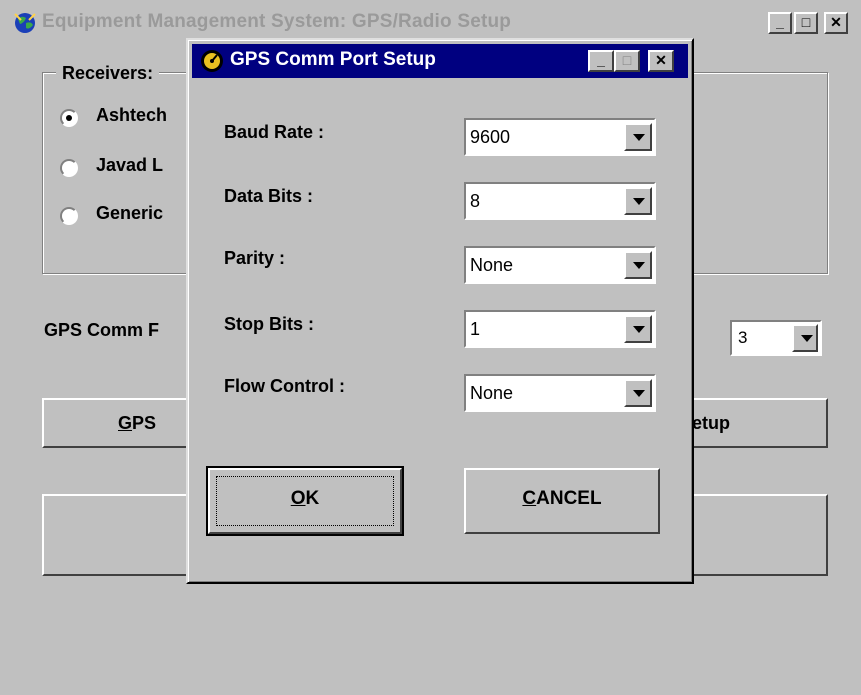 This screenshot has height=695, width=861. Describe the element at coordinates (333, 59) in the screenshot. I see `dialog-title: GPS Comm Port Setup` at that location.